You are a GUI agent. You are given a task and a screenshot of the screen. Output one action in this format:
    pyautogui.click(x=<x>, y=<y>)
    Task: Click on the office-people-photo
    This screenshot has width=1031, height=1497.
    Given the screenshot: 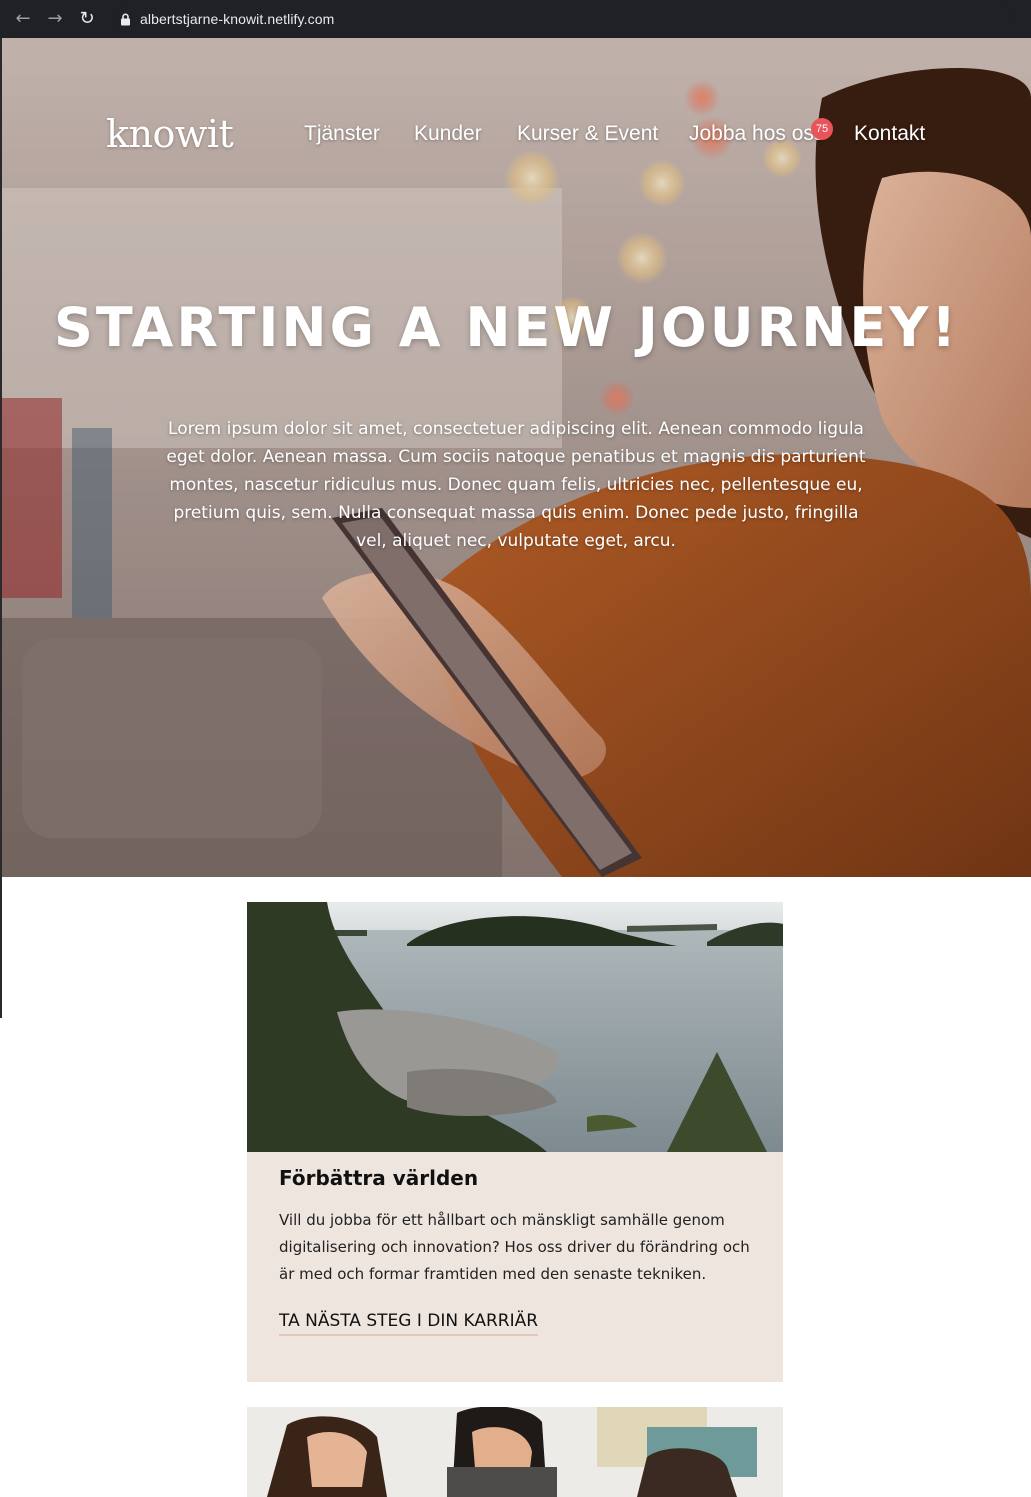 What is the action you would take?
    pyautogui.click(x=515, y=1452)
    